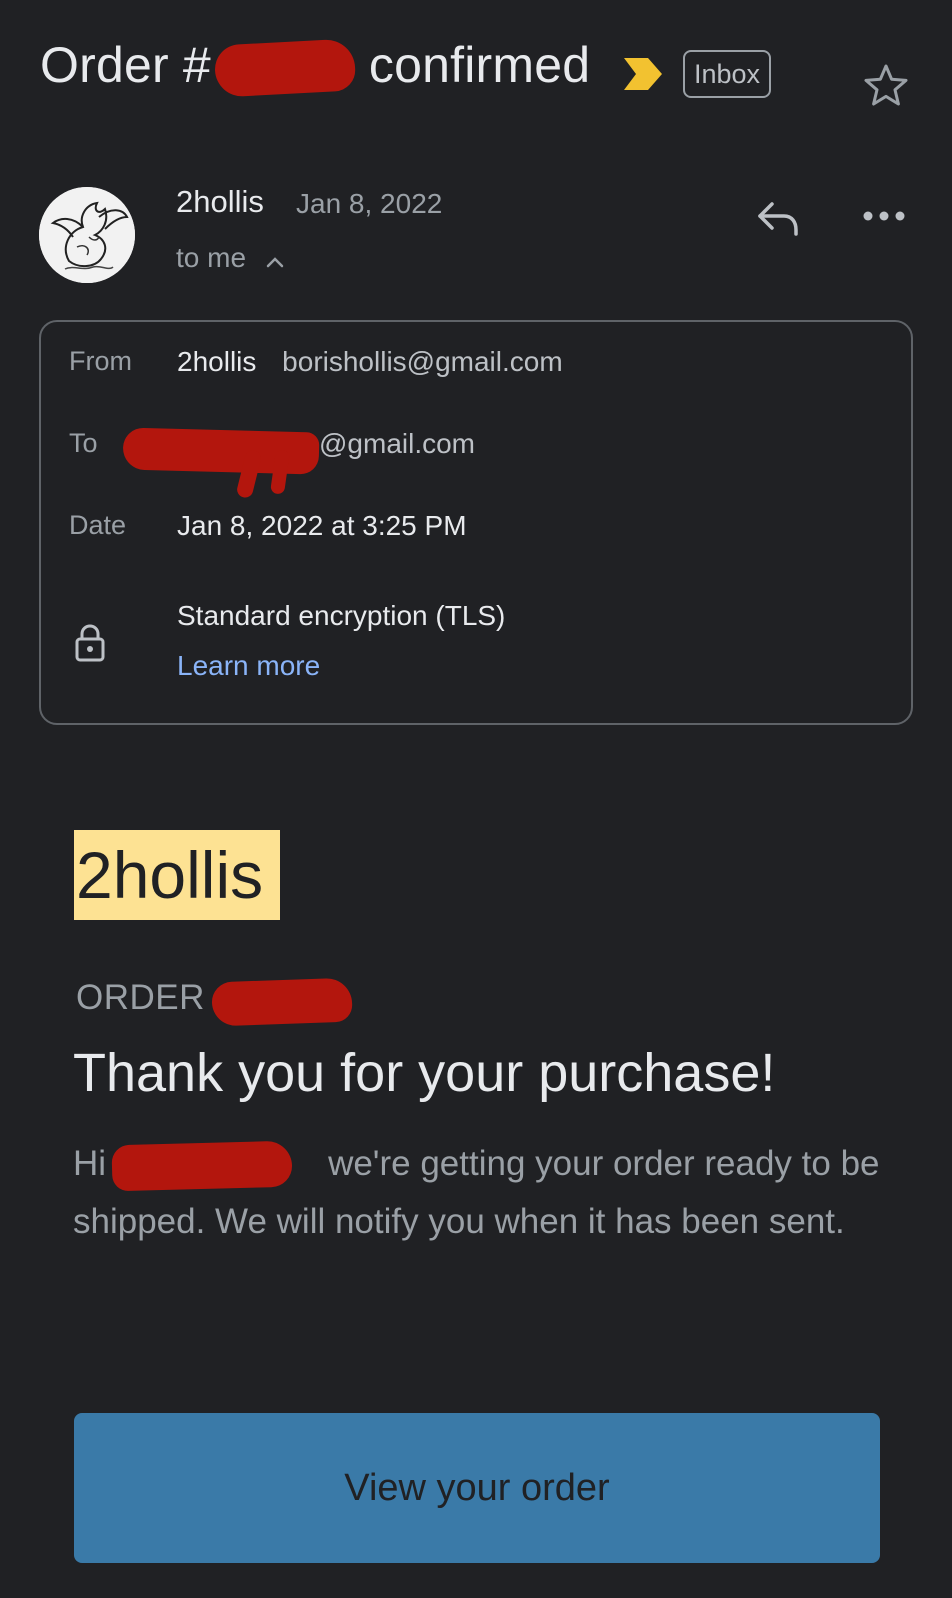 The image size is (952, 1598). What do you see at coordinates (884, 216) in the screenshot?
I see `more-options-icon` at bounding box center [884, 216].